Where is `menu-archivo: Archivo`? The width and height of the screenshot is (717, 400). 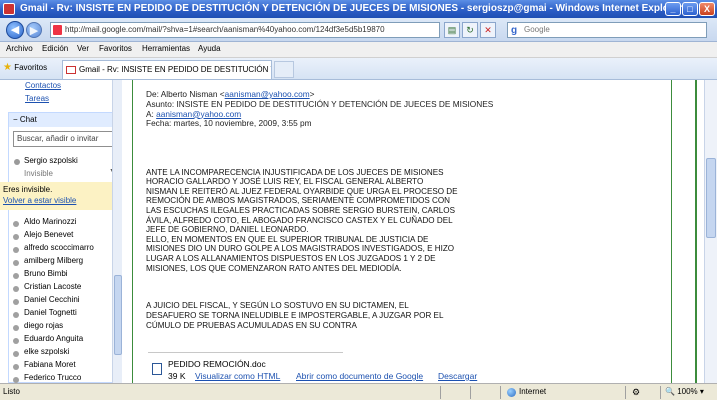
menu-archivo: Archivo is located at coordinates (19, 48).